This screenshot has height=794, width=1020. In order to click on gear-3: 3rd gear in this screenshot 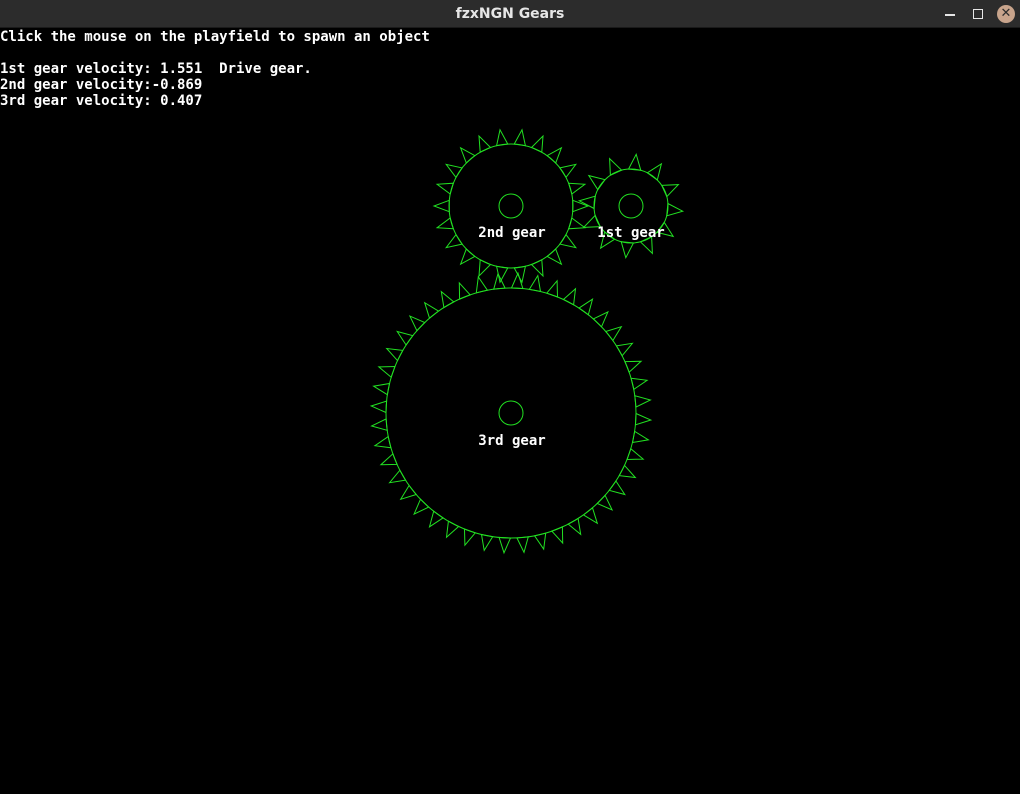, I will do `click(511, 413)`.